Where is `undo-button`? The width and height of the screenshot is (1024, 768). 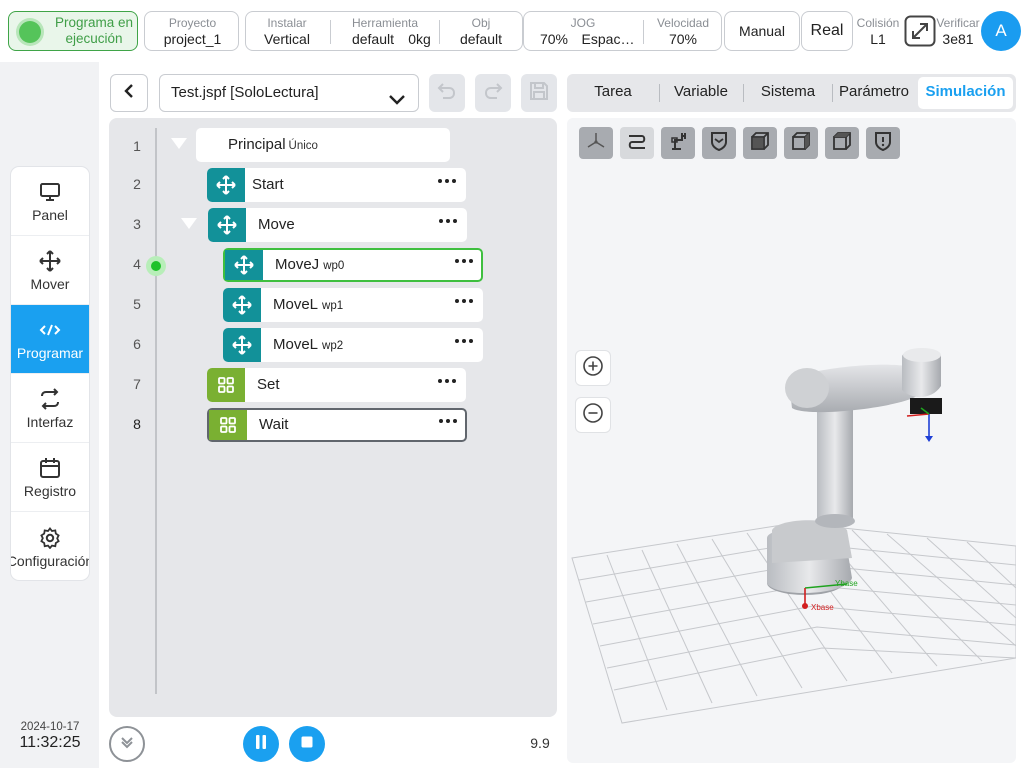
undo-button is located at coordinates (447, 93).